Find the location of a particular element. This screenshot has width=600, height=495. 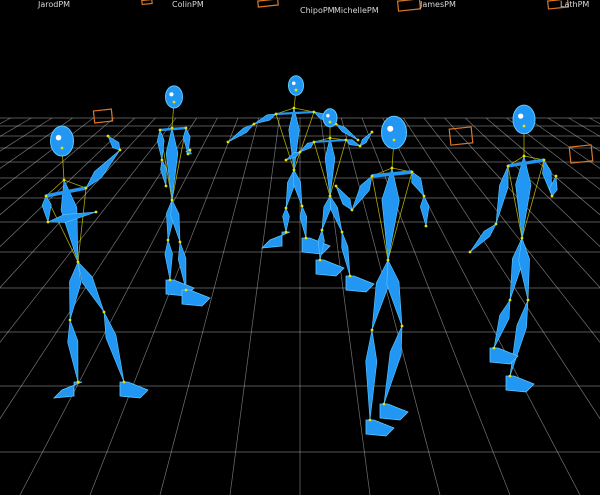

performer-label-michelle: MichellePM is located at coordinates (356, 11).